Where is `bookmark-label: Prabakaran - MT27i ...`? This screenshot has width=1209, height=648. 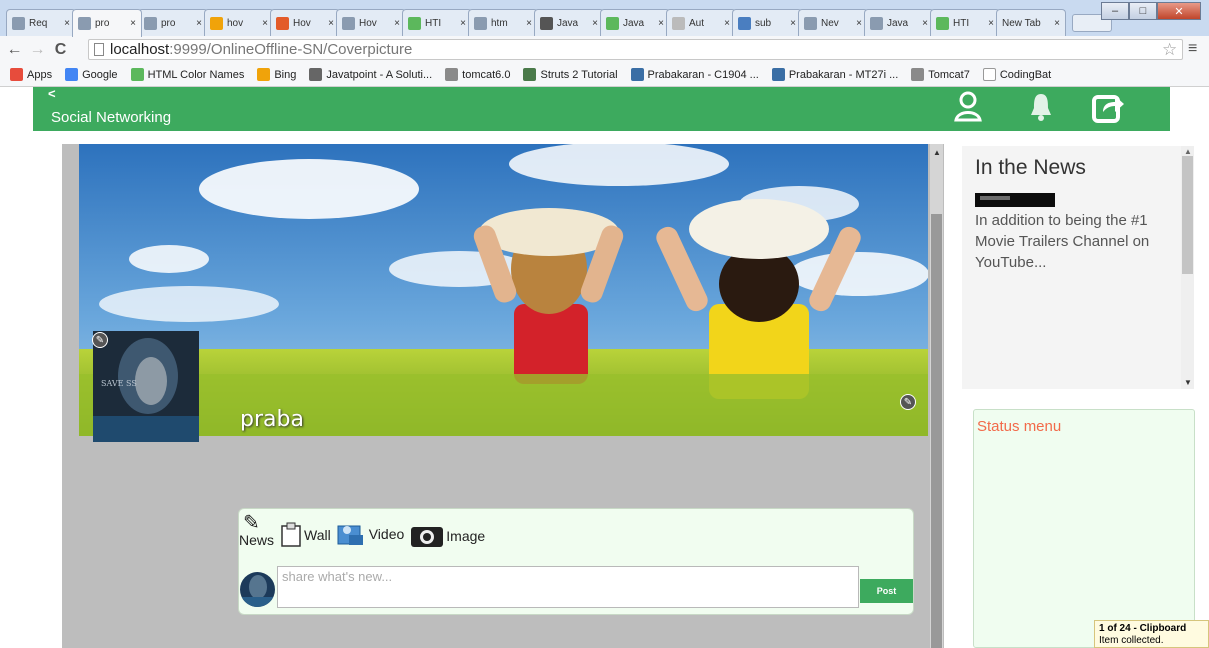 bookmark-label: Prabakaran - MT27i ... is located at coordinates (843, 74).